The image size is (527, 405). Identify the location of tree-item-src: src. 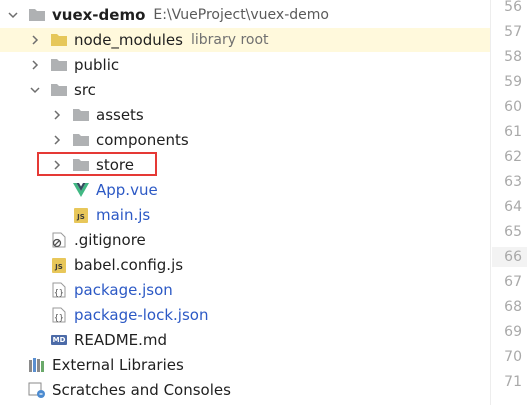
(245, 90).